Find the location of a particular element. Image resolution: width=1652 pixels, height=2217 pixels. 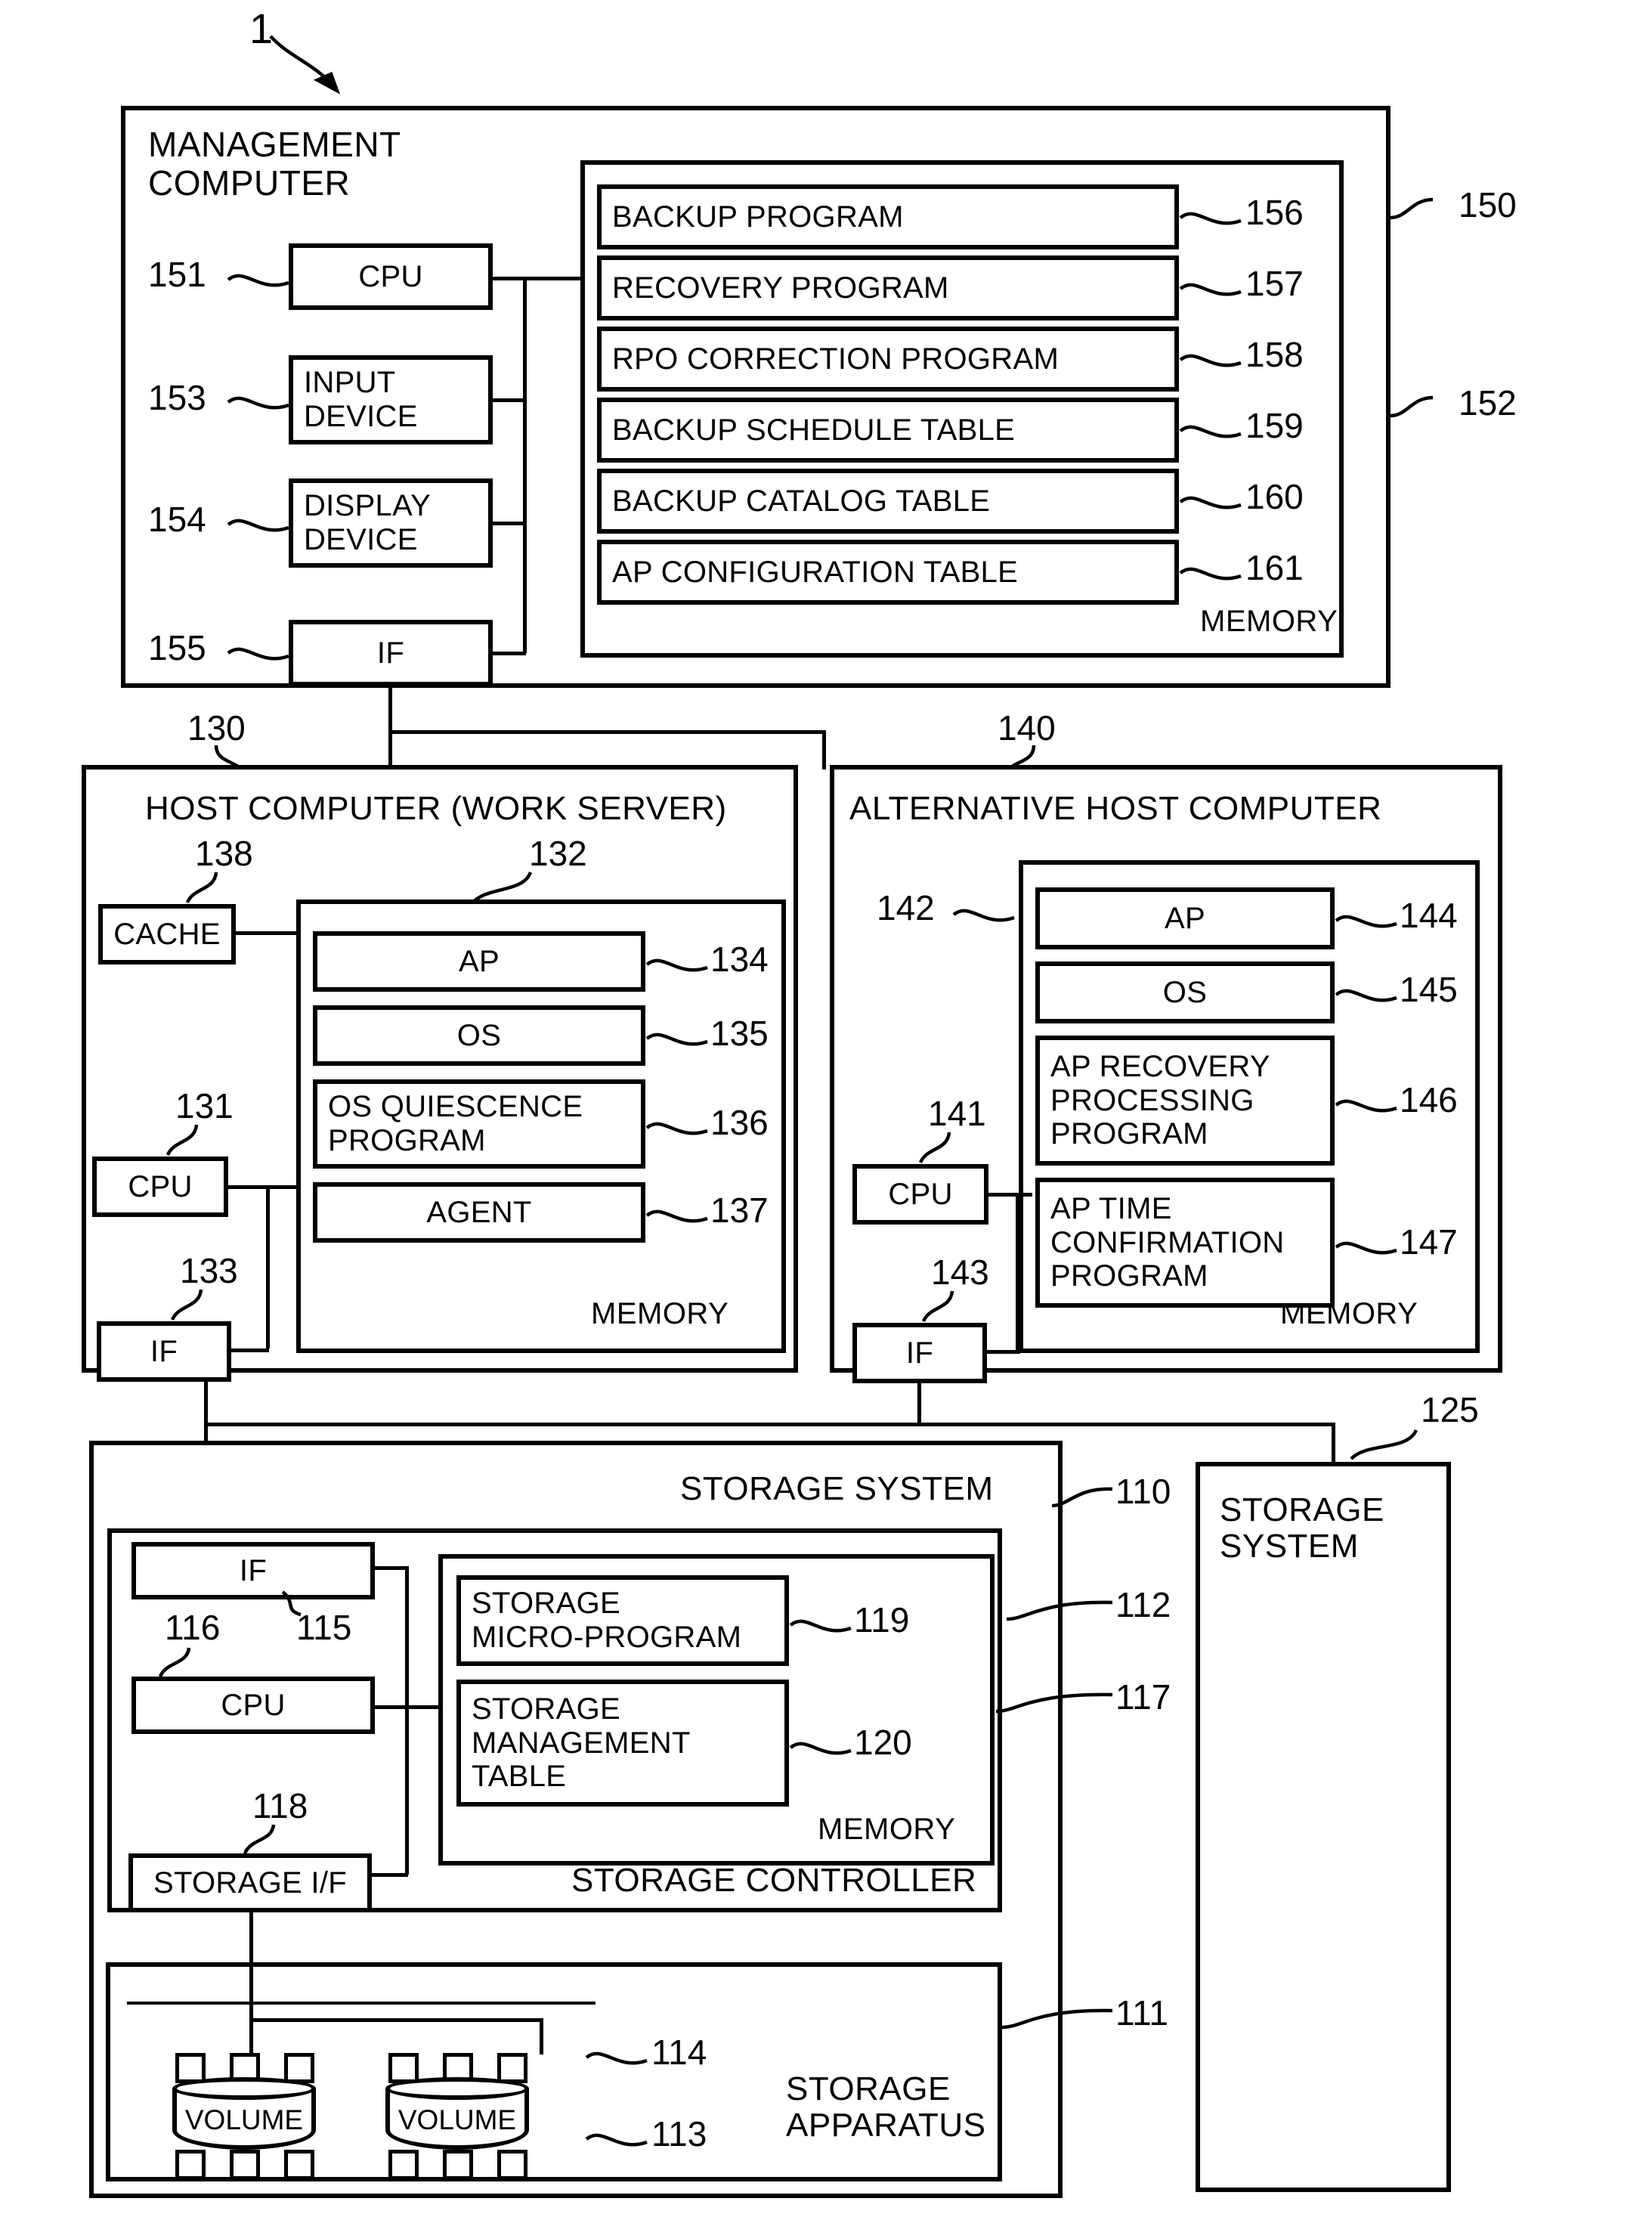

alternative-memory-ref: 142 is located at coordinates (906, 907).